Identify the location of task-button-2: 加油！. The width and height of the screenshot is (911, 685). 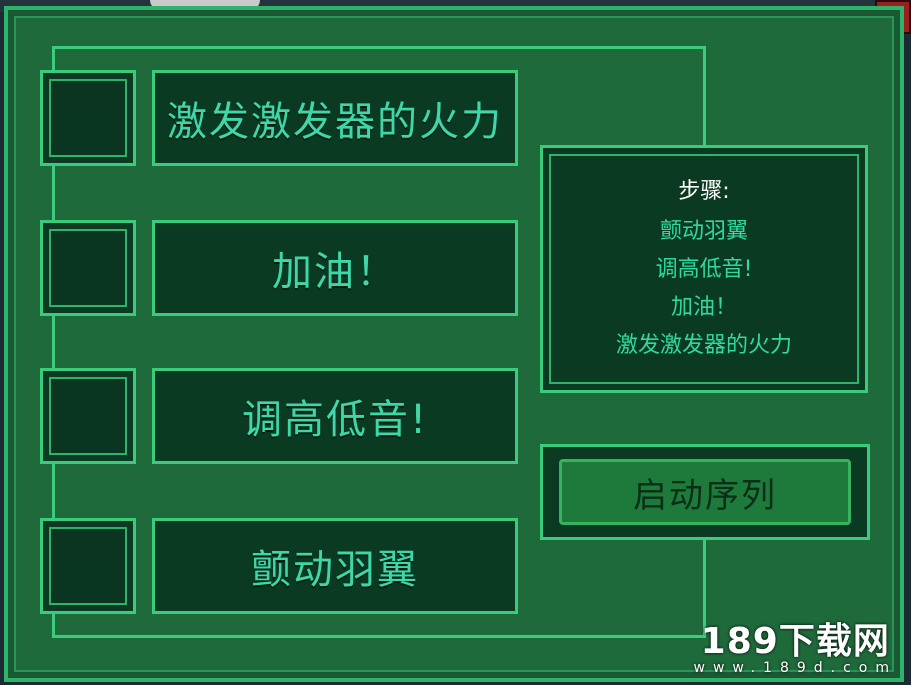
(335, 268).